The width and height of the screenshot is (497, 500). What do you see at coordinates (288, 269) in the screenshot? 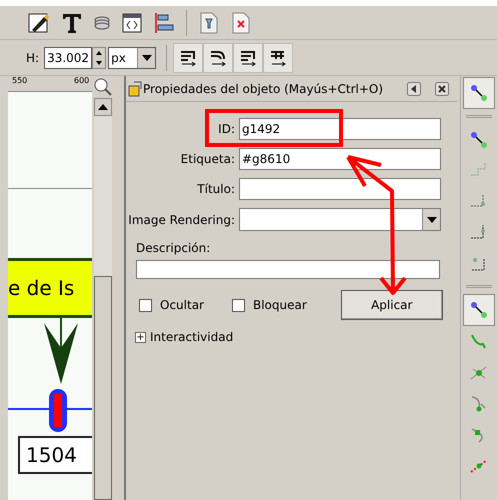
I see `description-field` at bounding box center [288, 269].